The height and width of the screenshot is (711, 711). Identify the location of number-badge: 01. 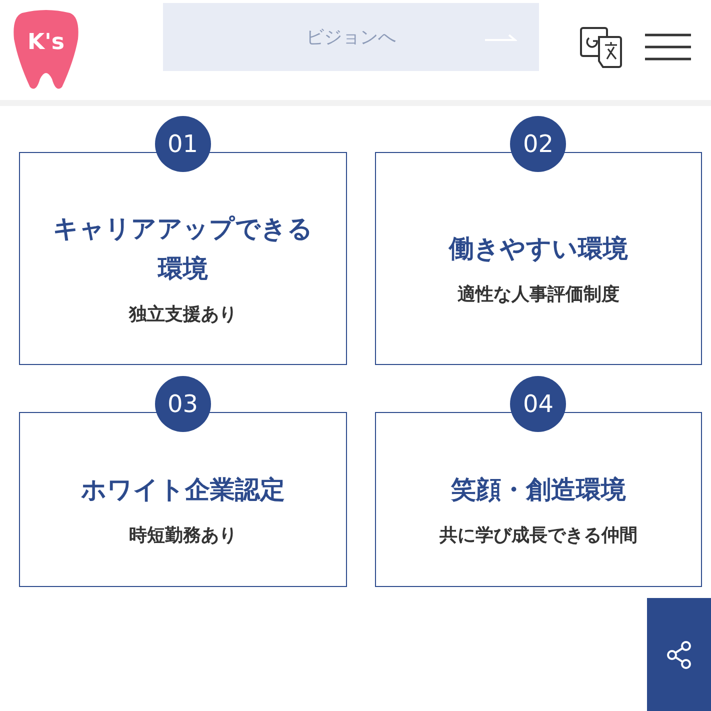
(182, 144).